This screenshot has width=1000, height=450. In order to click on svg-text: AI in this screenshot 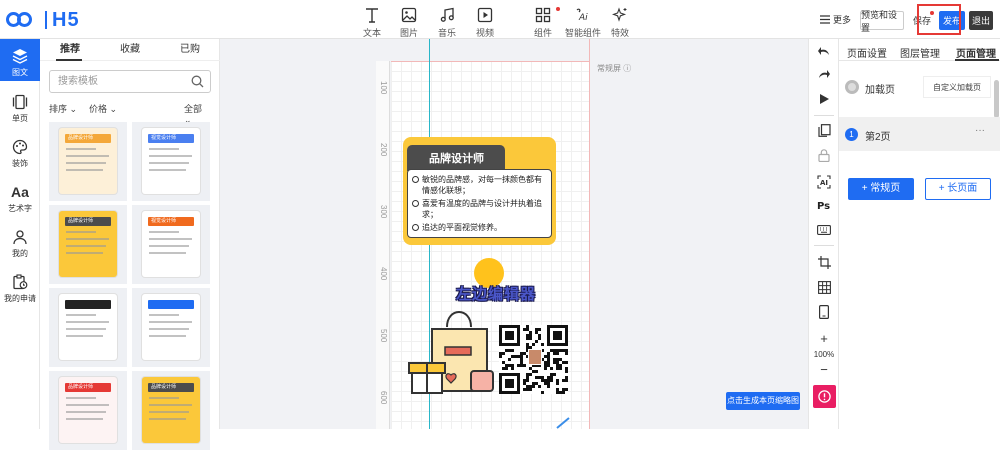, I will do `click(824, 183)`.